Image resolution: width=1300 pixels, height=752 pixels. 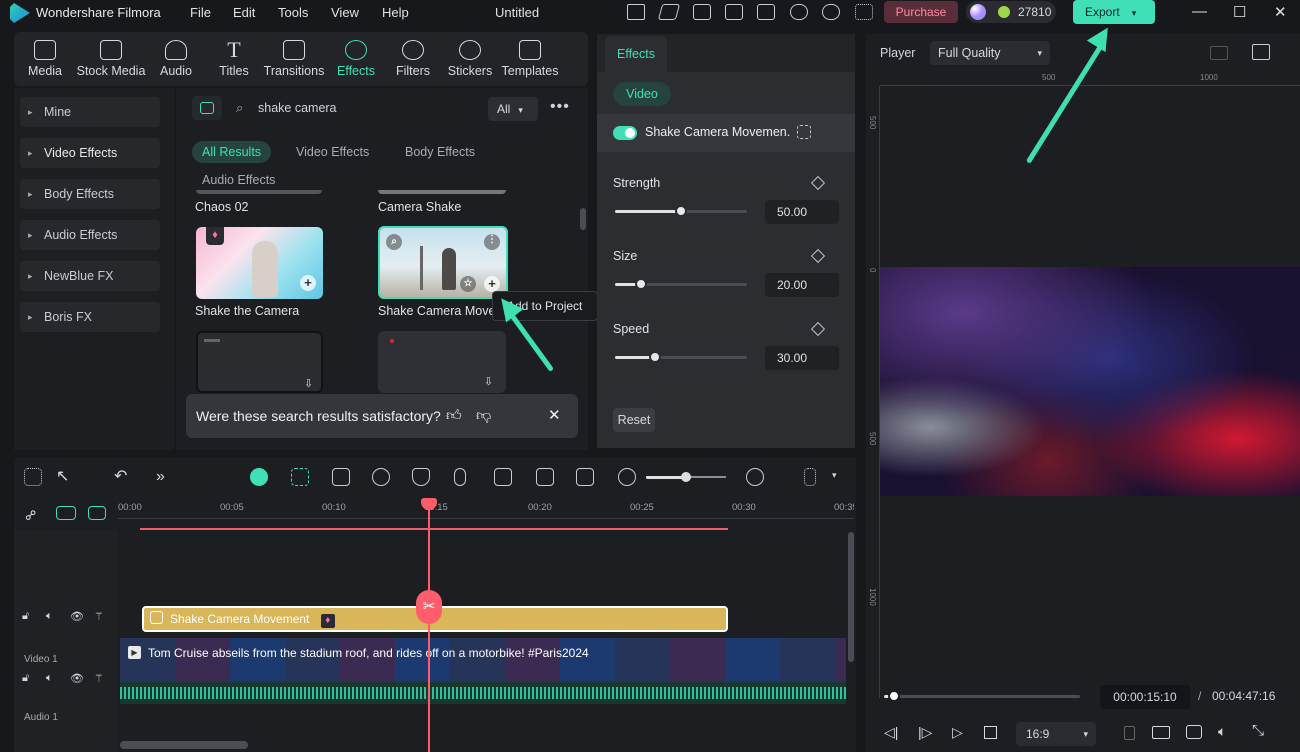 I want to click on track-options-icon, so click(x=810, y=477).